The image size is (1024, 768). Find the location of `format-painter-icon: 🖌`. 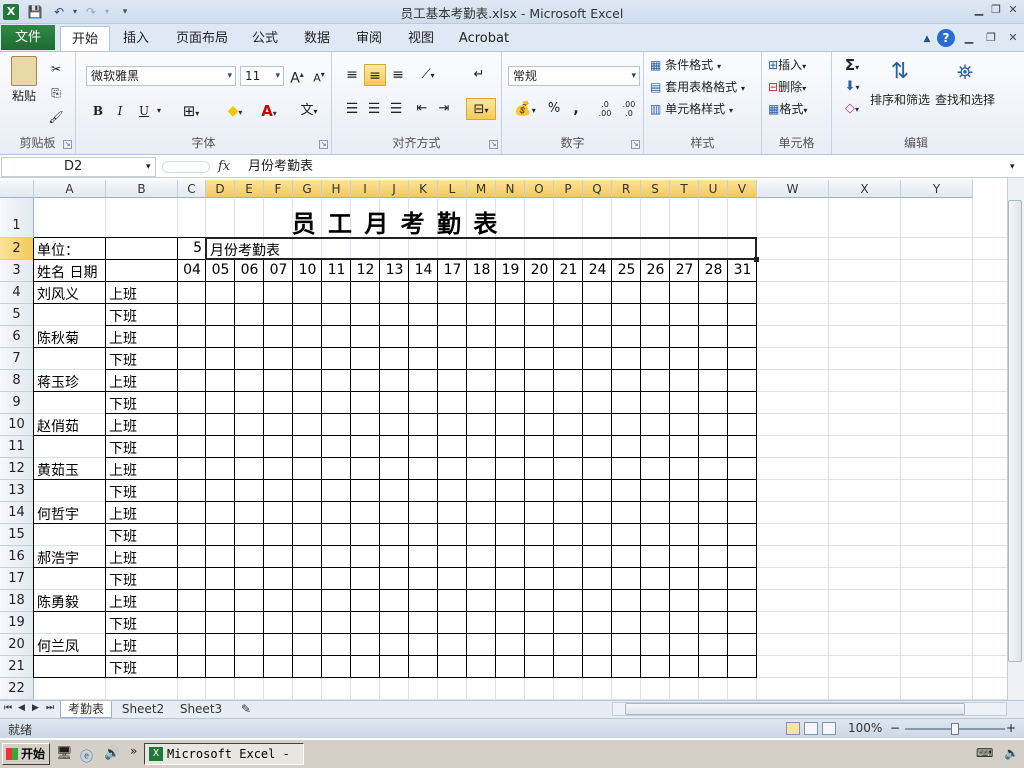

format-painter-icon: 🖌 is located at coordinates (56, 117).